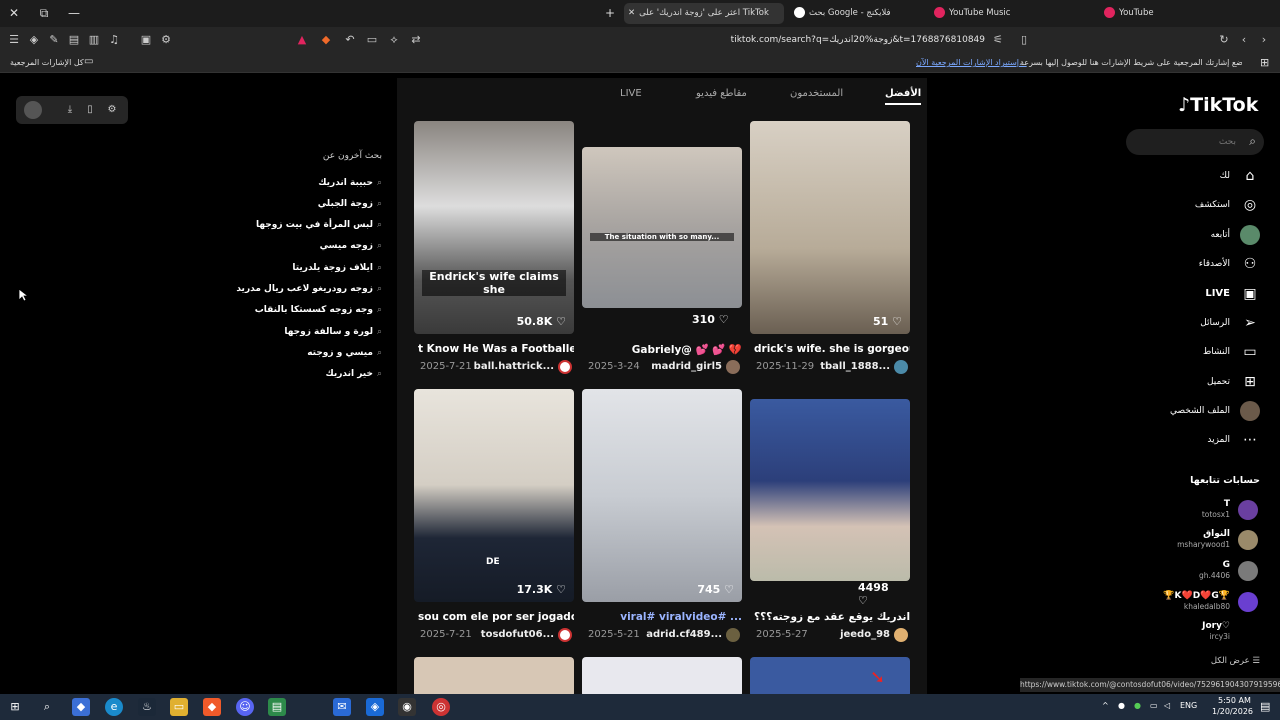 This screenshot has width=1280, height=720. What do you see at coordinates (291, 353) in the screenshot?
I see `related-search-item: ميسي و زوجته ⌕` at bounding box center [291, 353].